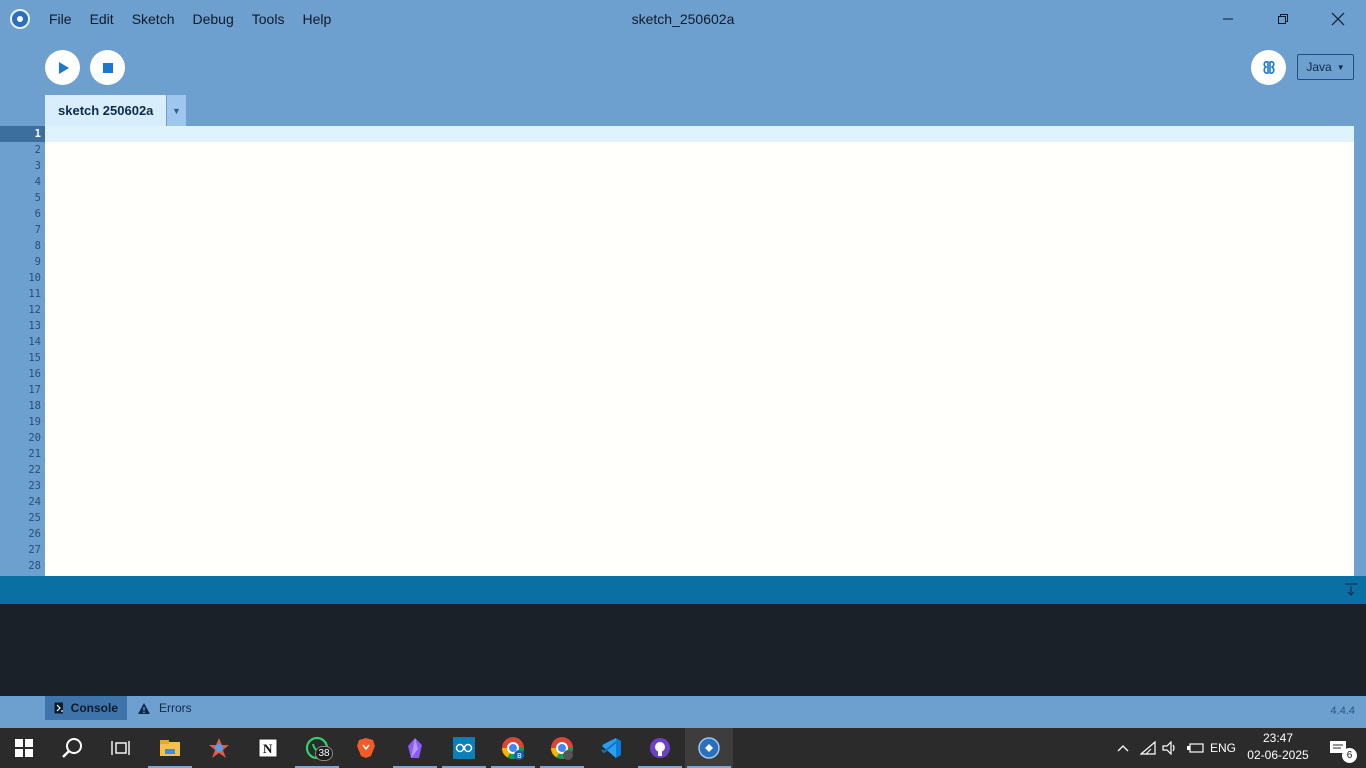 This screenshot has height=768, width=1366. I want to click on console-divider, so click(683, 590).